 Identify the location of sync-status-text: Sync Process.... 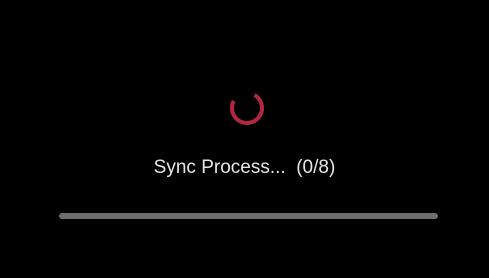
(219, 167).